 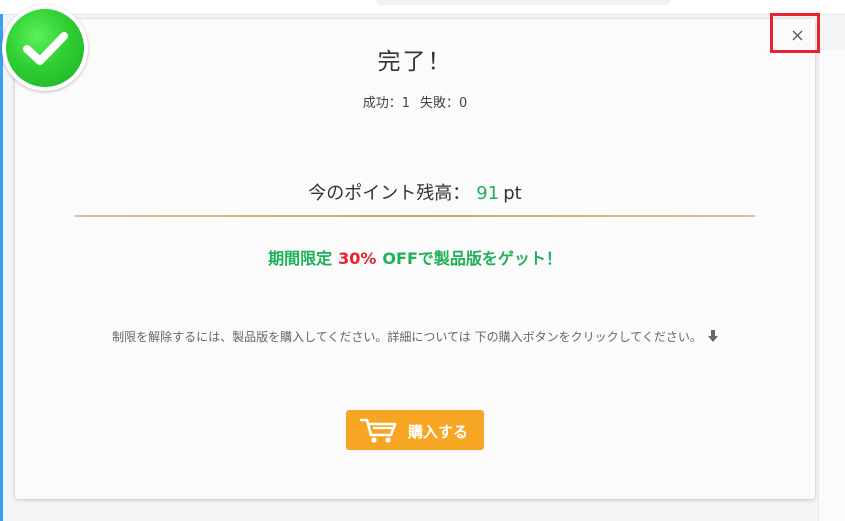 I want to click on check-circle, so click(x=45, y=48).